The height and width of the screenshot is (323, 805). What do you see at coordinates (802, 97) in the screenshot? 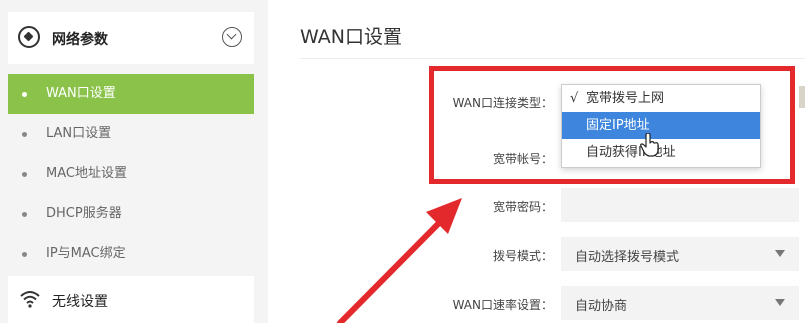
I see `scrollbar-handle` at bounding box center [802, 97].